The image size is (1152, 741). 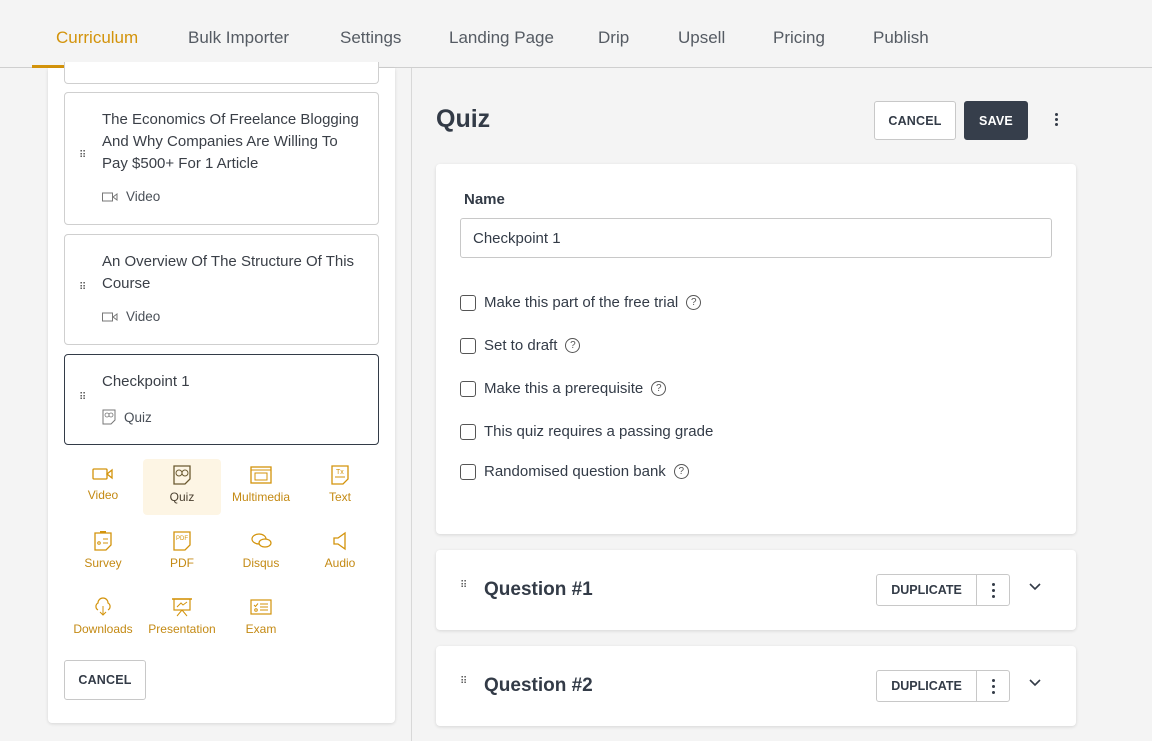 What do you see at coordinates (103, 606) in the screenshot?
I see `downloads-icon` at bounding box center [103, 606].